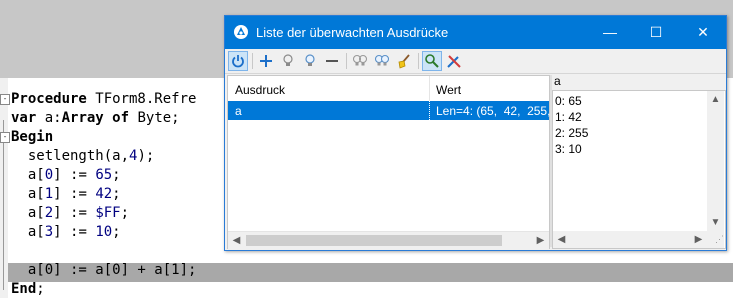 This screenshot has height=299, width=733. Describe the element at coordinates (448, 90) in the screenshot. I see `column-header-value: Wert` at that location.